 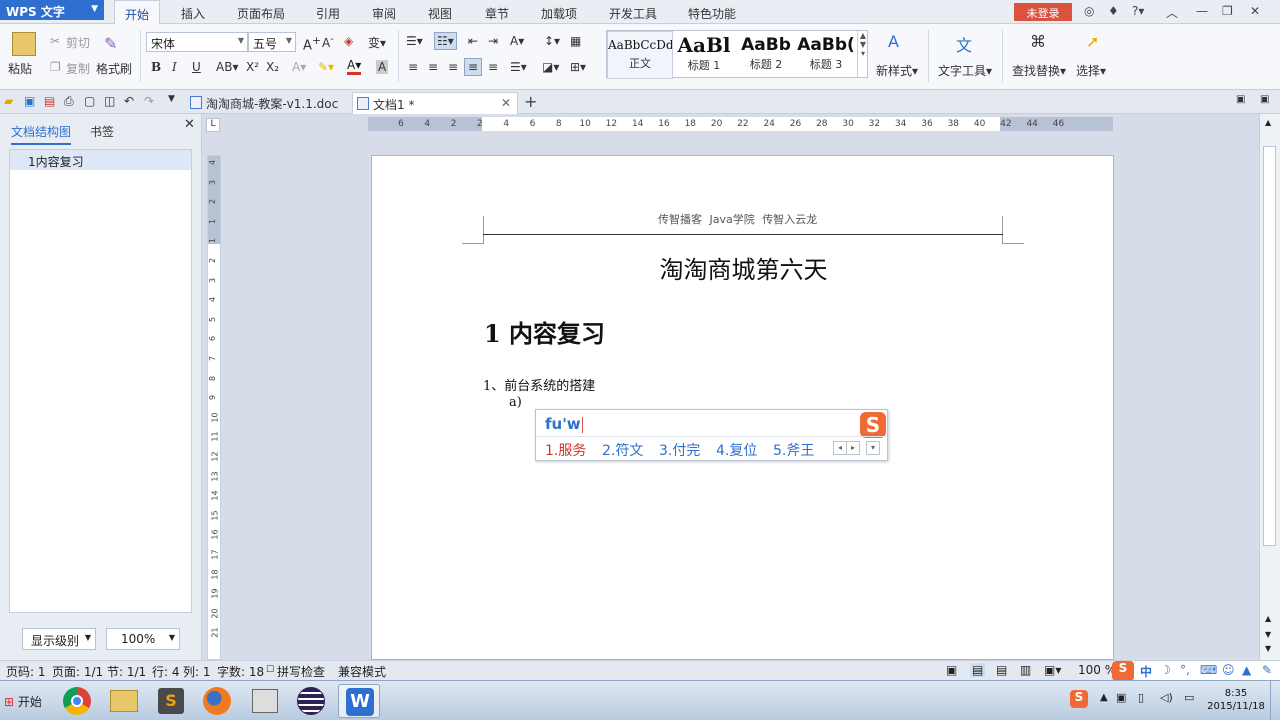 I want to click on punctuation-icon: °,, so click(x=1185, y=670).